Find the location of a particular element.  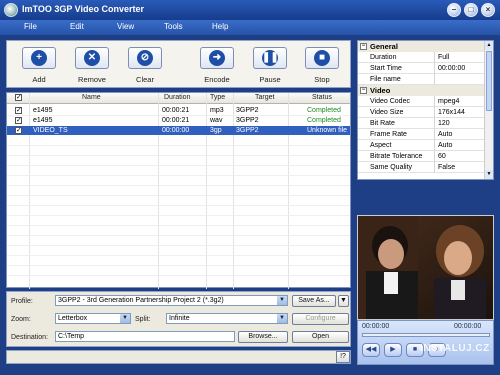

help-button: !? is located at coordinates (343, 357).